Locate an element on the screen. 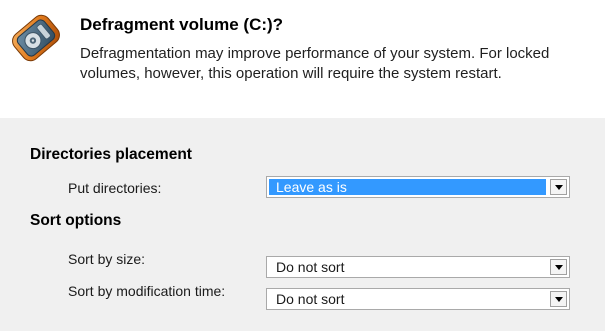 Image resolution: width=605 pixels, height=331 pixels. sort-options-heading: Sort options is located at coordinates (76, 220).